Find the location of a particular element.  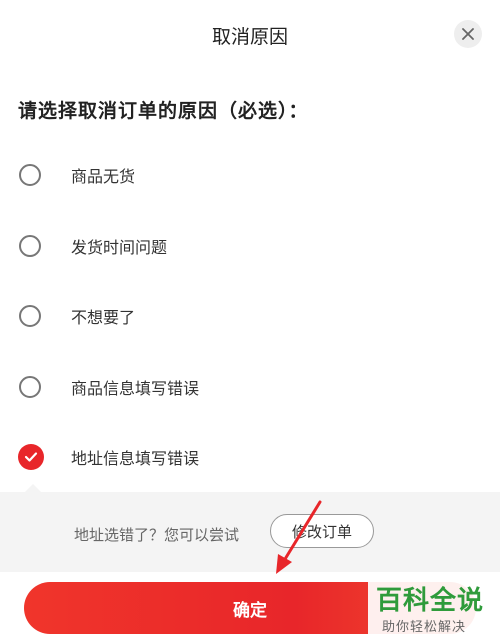

radio-checked-icon is located at coordinates (31, 457).